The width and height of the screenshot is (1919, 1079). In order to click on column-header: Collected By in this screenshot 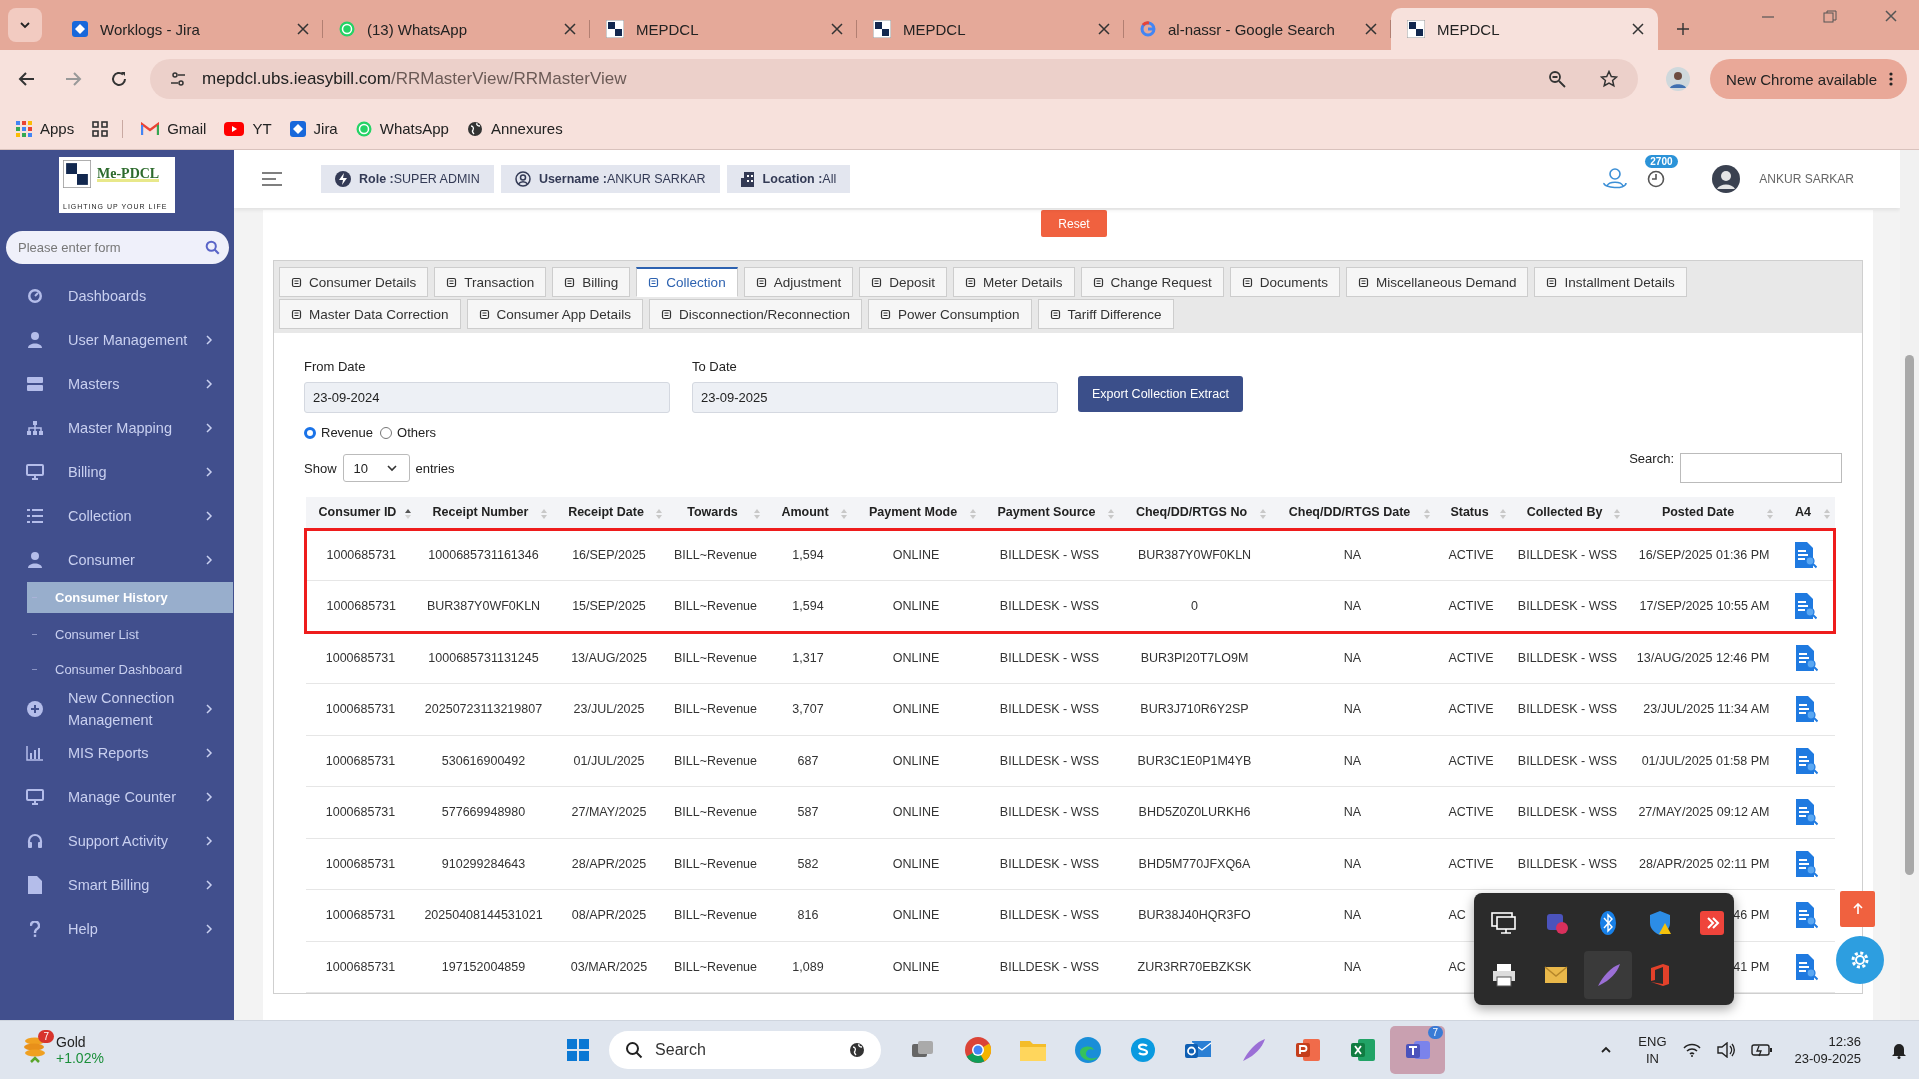, I will do `click(1567, 513)`.